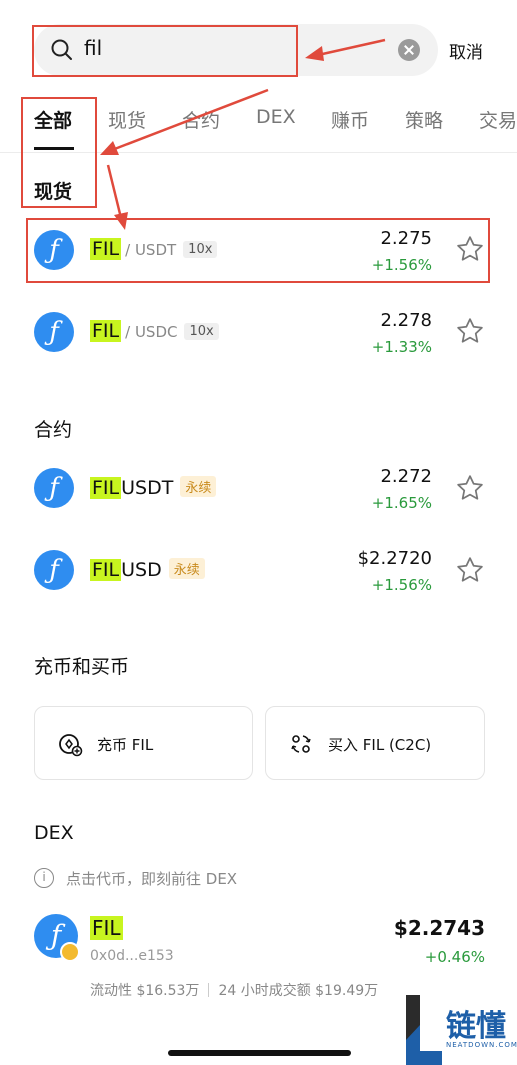 The image size is (517, 1065). Describe the element at coordinates (401, 585) in the screenshot. I see `change: +1.56%` at that location.